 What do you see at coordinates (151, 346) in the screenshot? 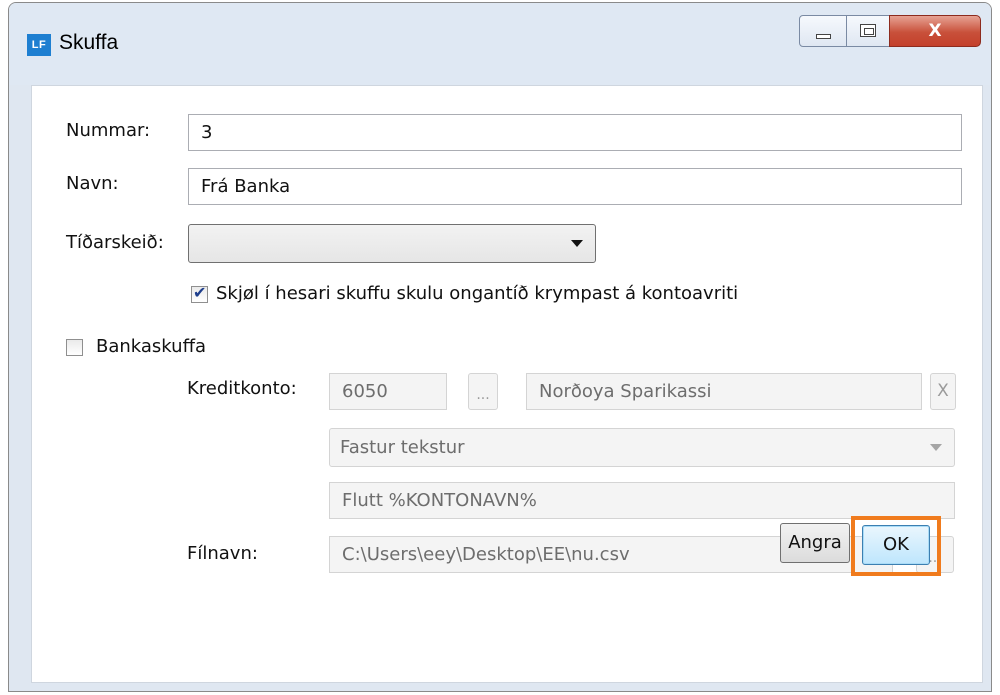
I see `bank-drawer-label: Bankaskuffa` at bounding box center [151, 346].